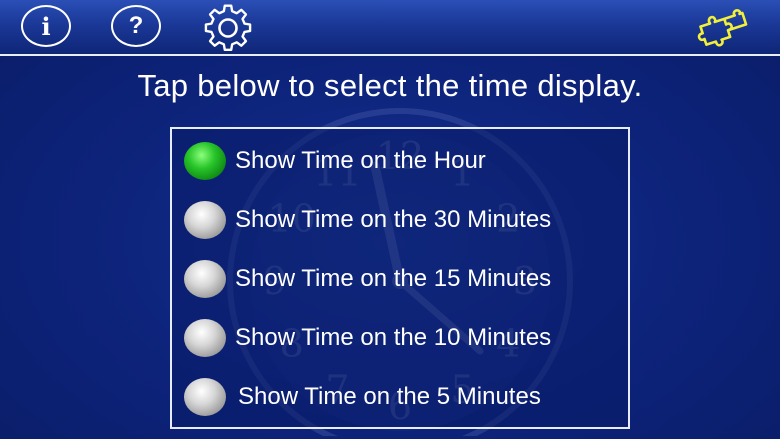  Describe the element at coordinates (393, 278) in the screenshot. I see `option-label: Show Time on the 15 Minutes` at that location.